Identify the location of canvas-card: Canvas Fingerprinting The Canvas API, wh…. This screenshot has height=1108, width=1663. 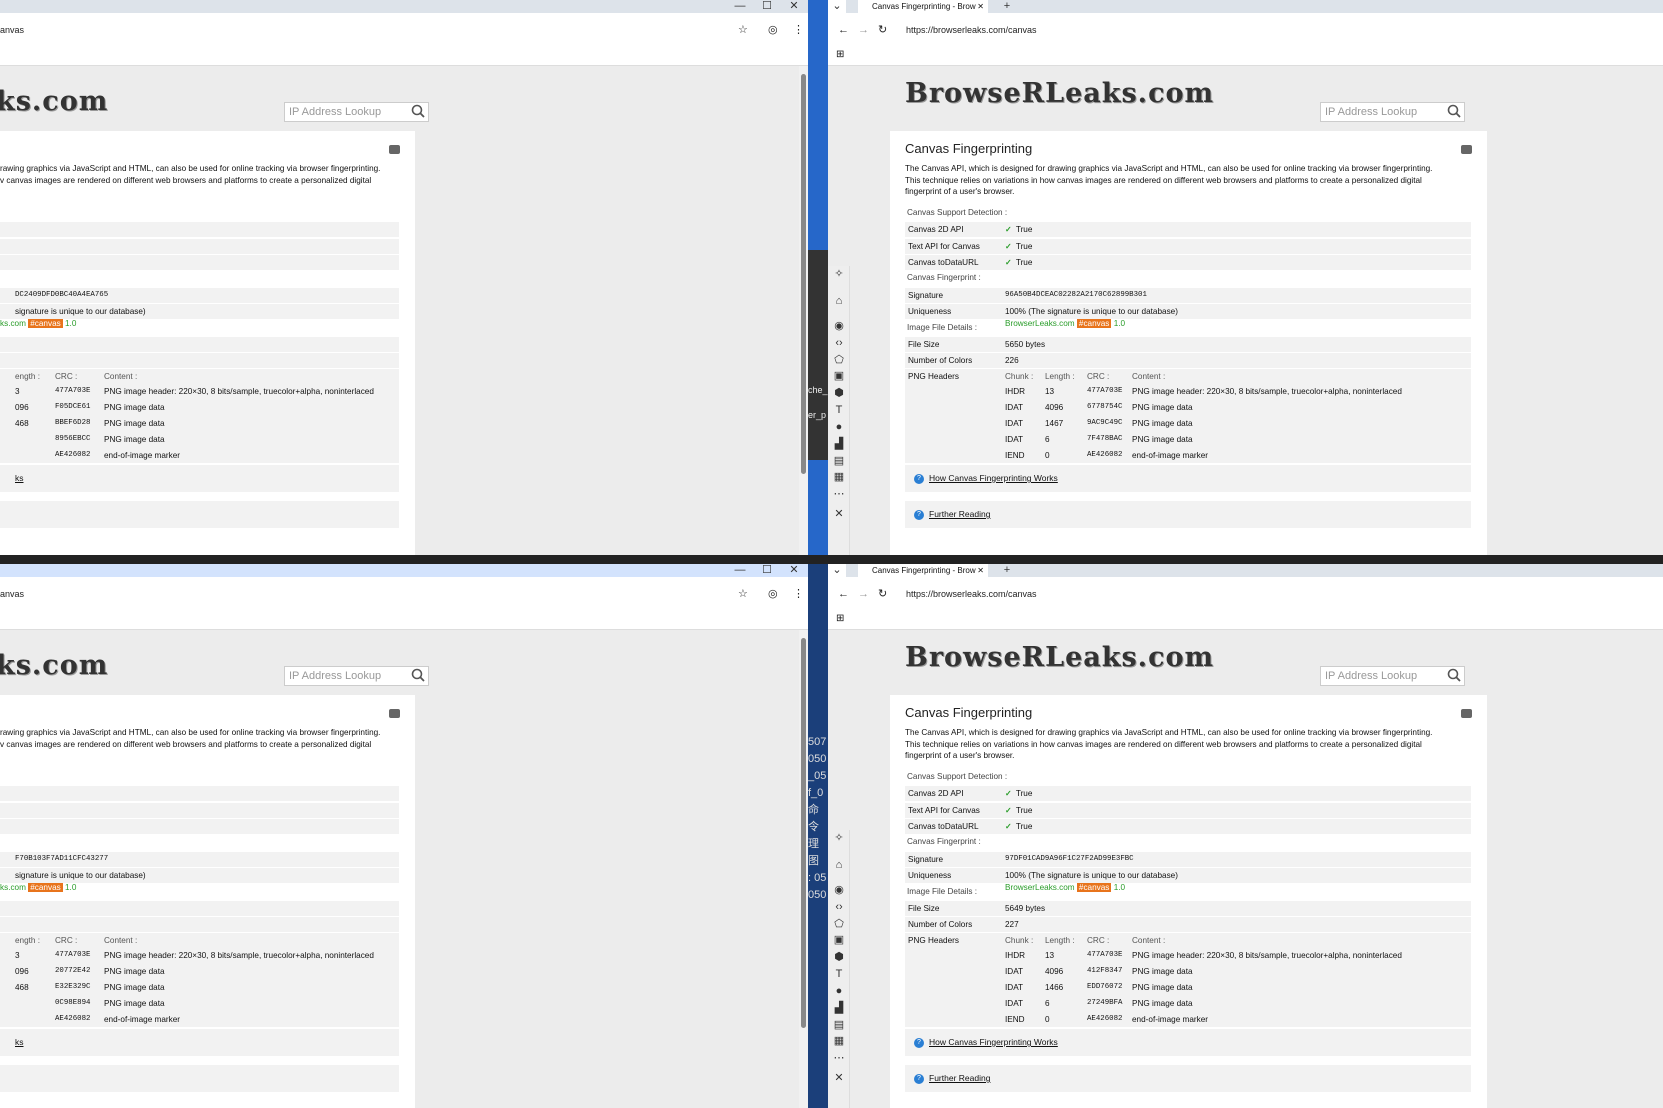
(1188, 901).